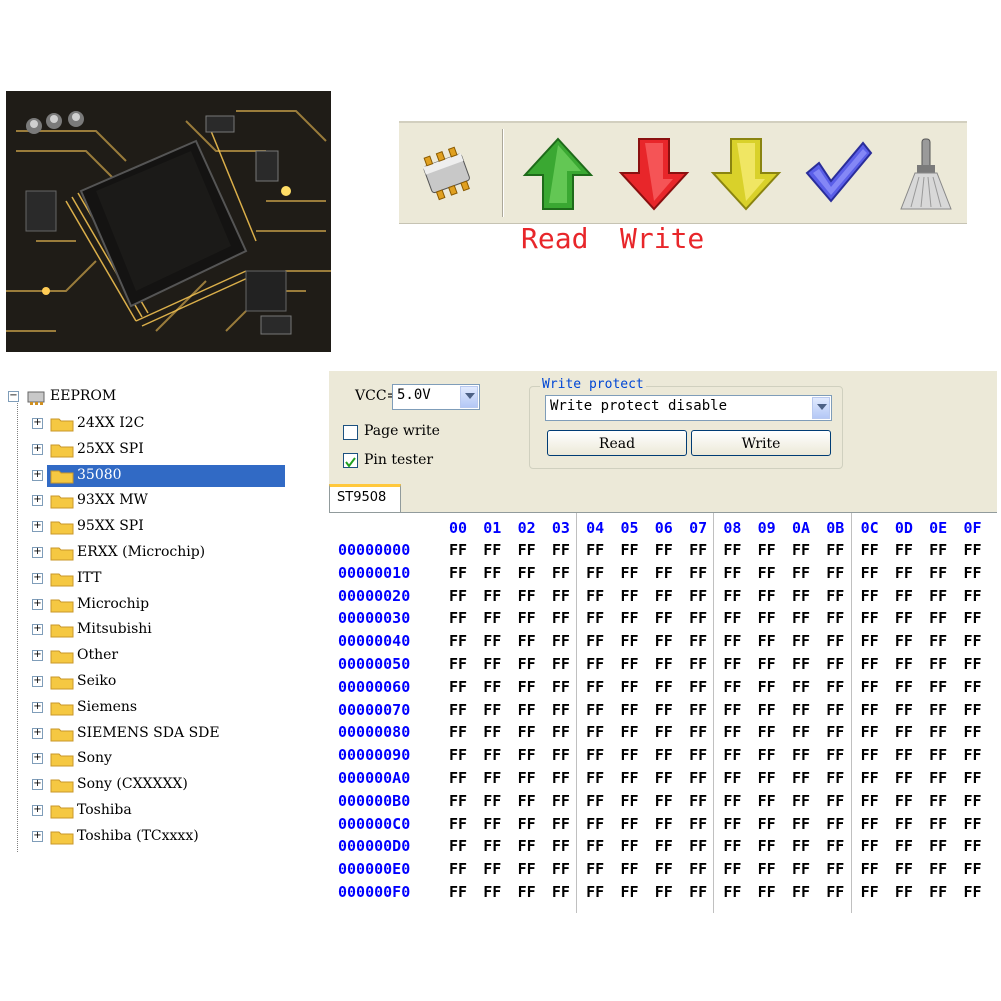 The width and height of the screenshot is (1001, 1001). I want to click on tree-item: + Toshiba (TCxxxx), so click(148, 837).